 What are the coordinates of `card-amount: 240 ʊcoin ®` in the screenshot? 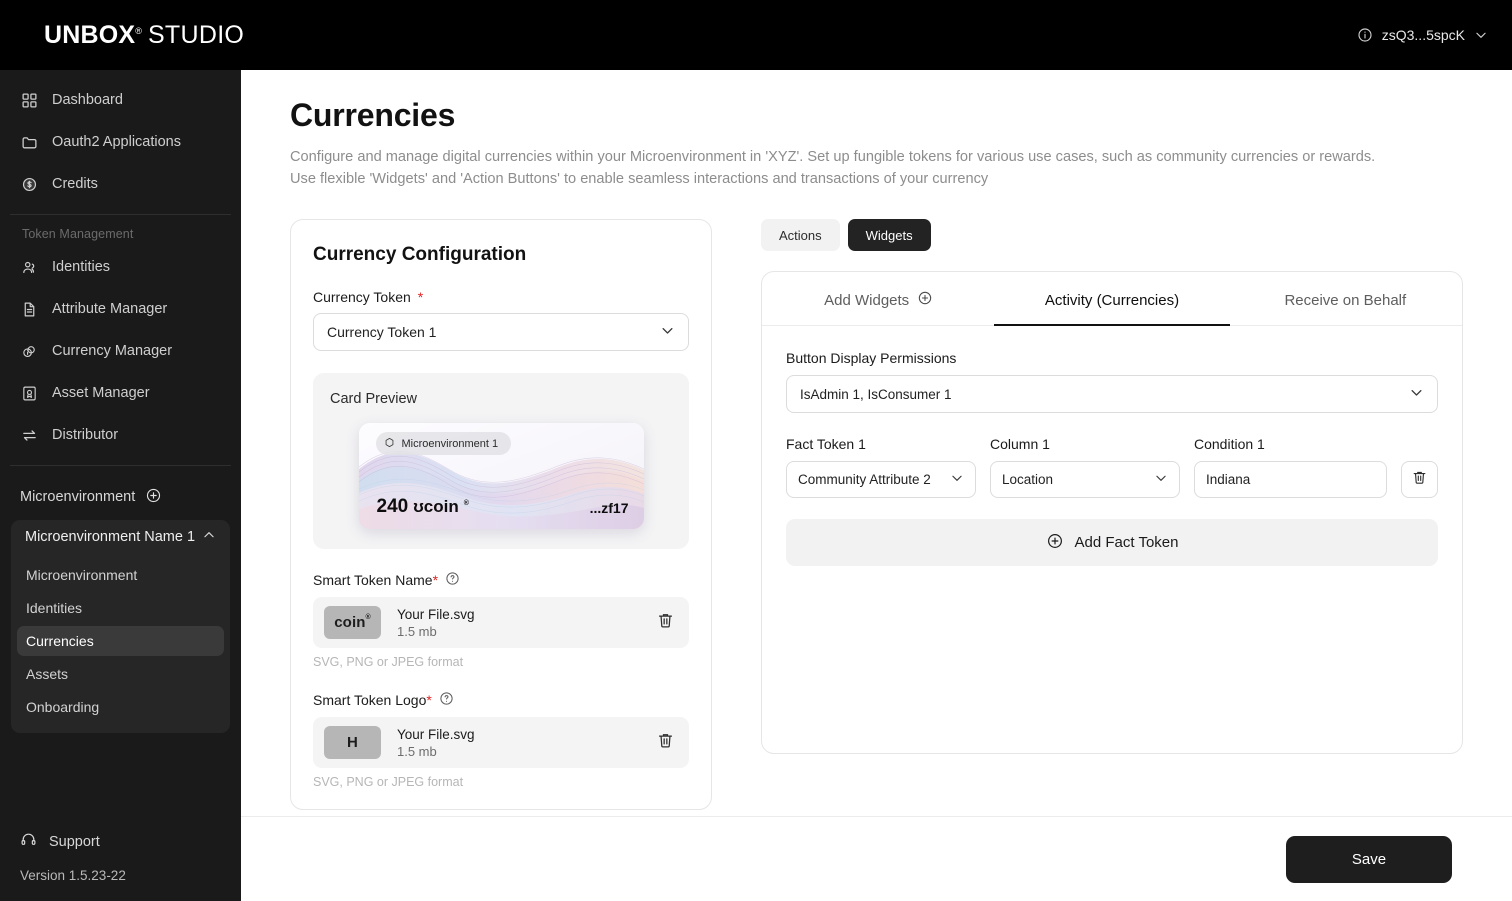 It's located at (423, 507).